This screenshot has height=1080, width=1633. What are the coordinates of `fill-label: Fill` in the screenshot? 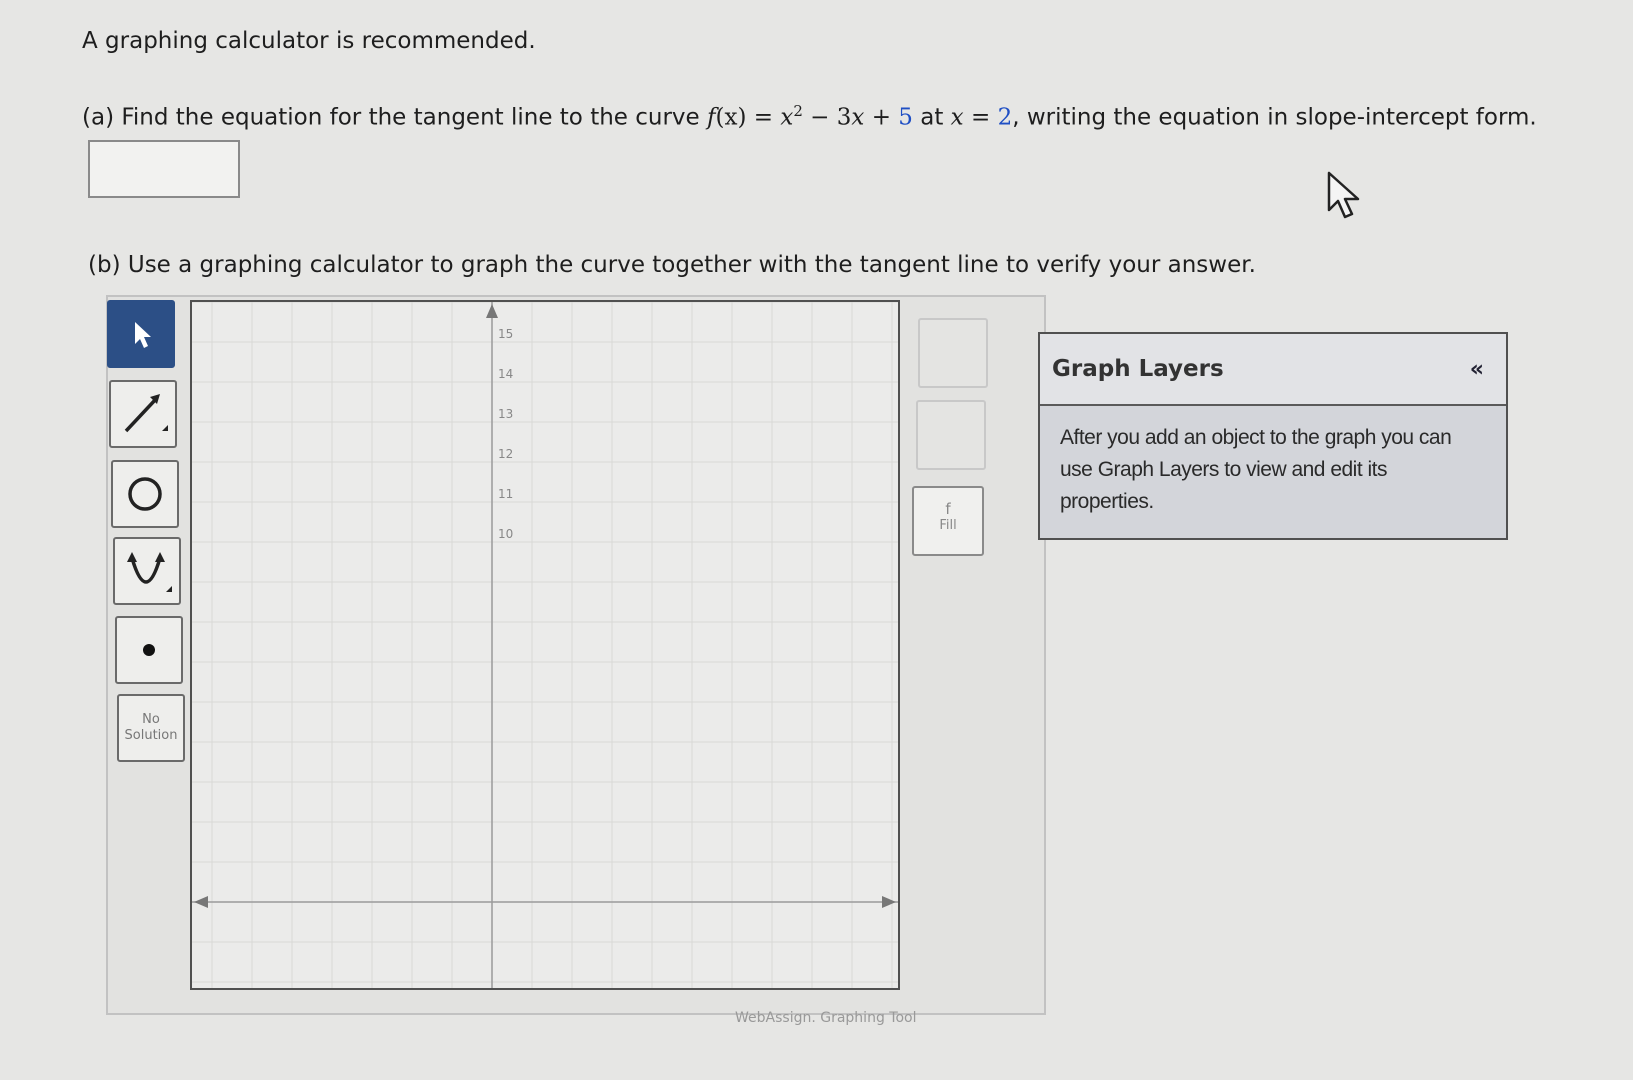 It's located at (948, 525).